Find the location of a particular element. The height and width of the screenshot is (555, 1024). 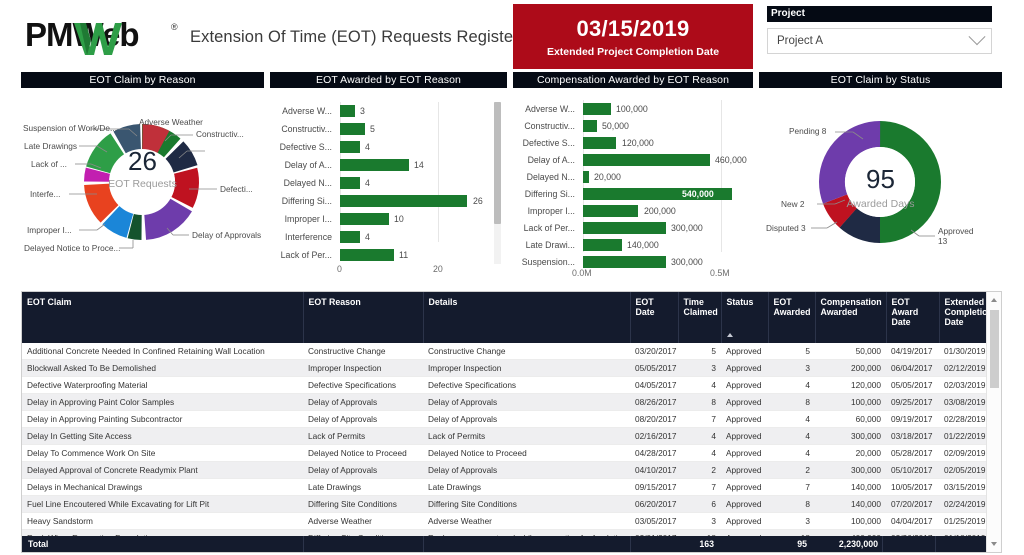

column-header-status: Status is located at coordinates (745, 317).